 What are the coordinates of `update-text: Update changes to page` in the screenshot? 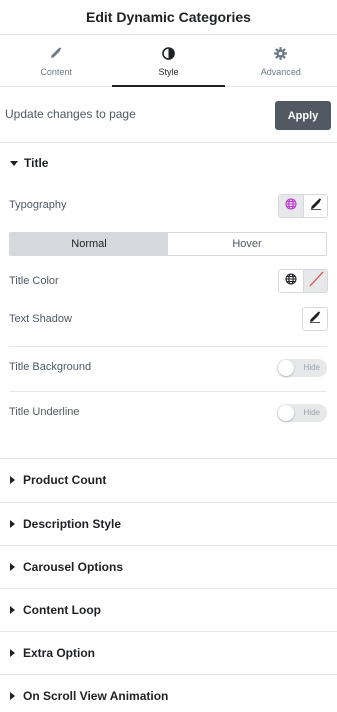 It's located at (70, 114).